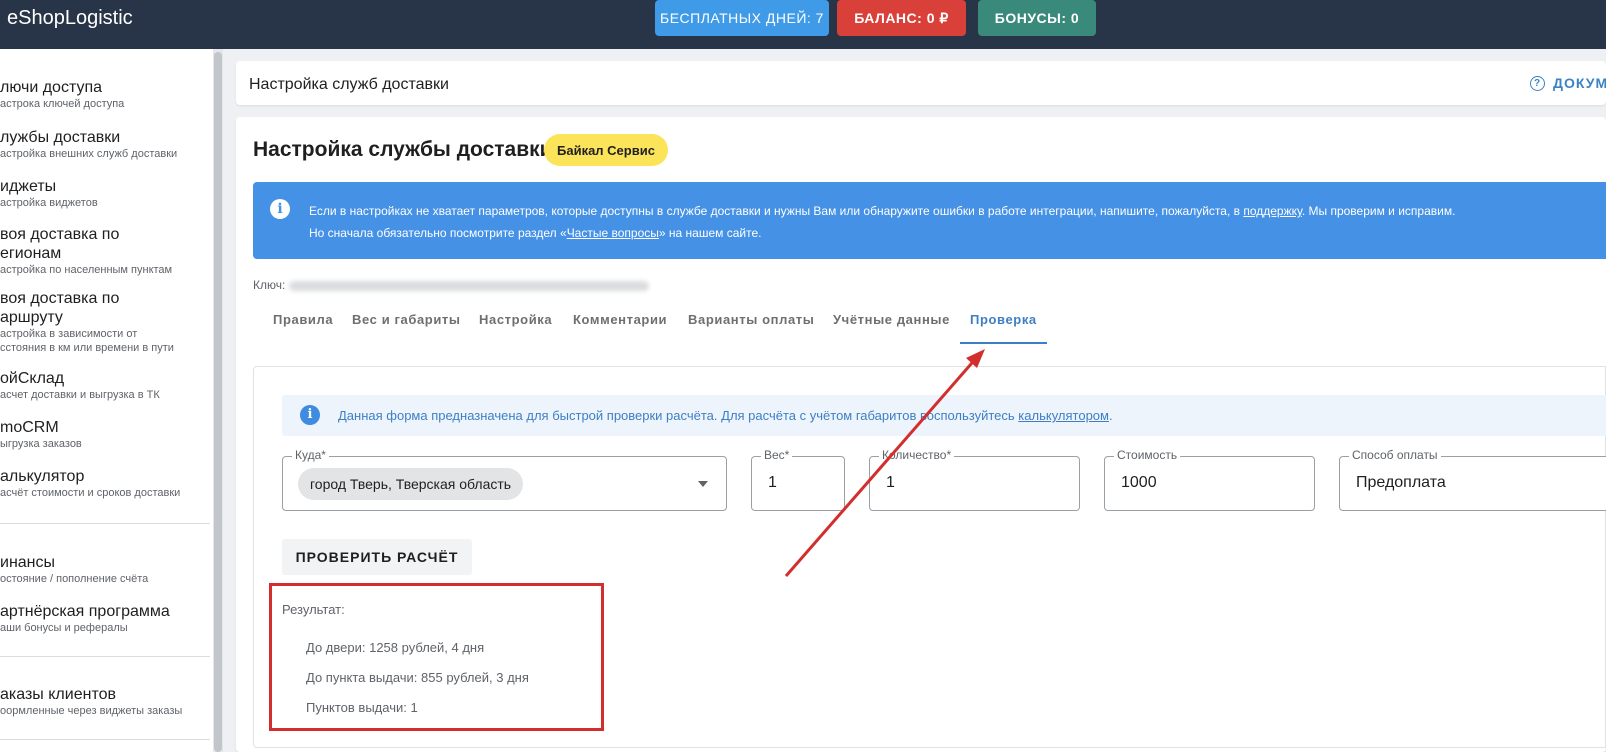 The image size is (1606, 752). Describe the element at coordinates (1401, 483) in the screenshot. I see `payment-method-value: Предоплата` at that location.